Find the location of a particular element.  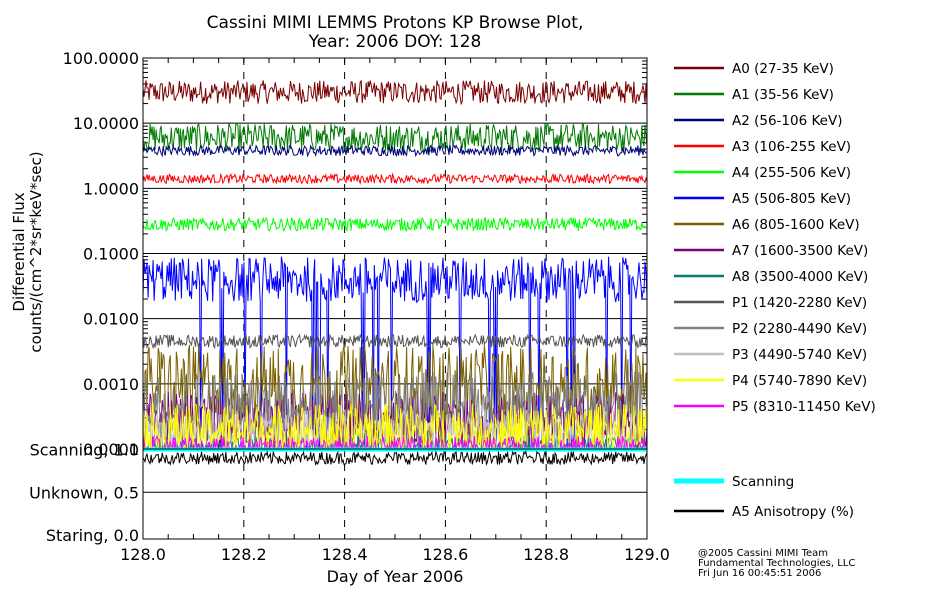

y-tick-label: 0.1000 is located at coordinates (111, 254).